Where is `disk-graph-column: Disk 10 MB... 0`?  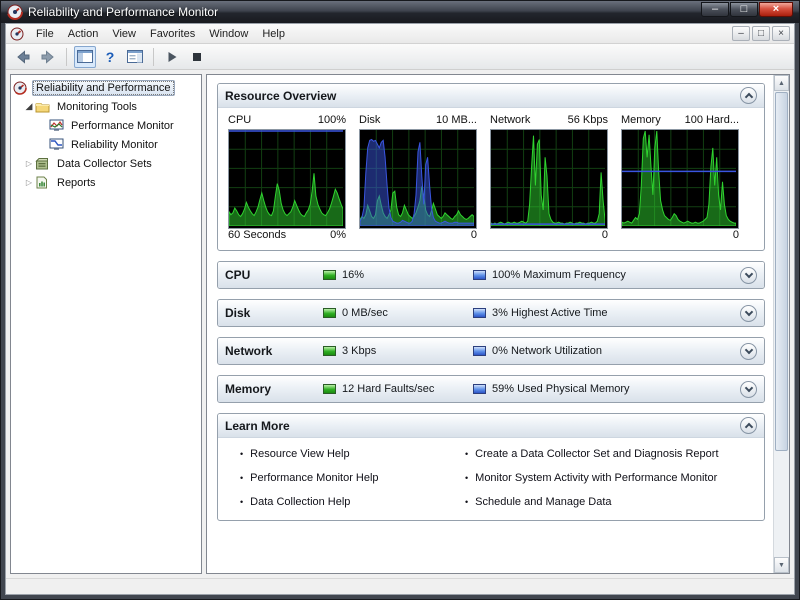 disk-graph-column: Disk 10 MB... 0 is located at coordinates (418, 179).